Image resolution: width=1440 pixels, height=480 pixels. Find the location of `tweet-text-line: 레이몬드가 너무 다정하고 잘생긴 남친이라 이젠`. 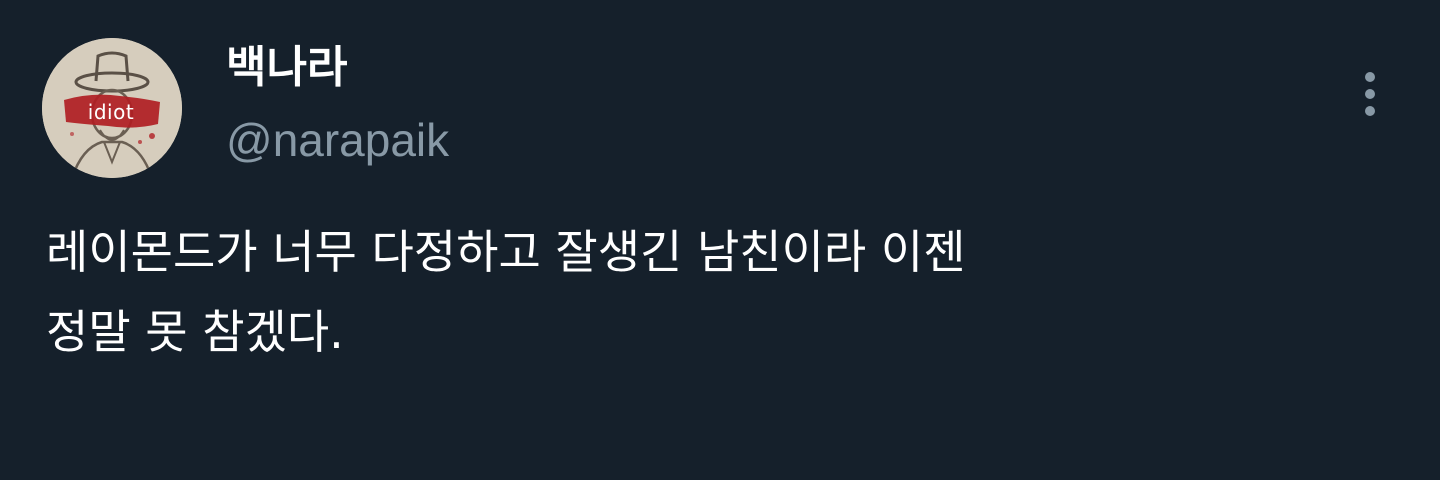

tweet-text-line: 레이몬드가 너무 다정하고 잘생긴 남친이라 이젠 is located at coordinates (506, 252).